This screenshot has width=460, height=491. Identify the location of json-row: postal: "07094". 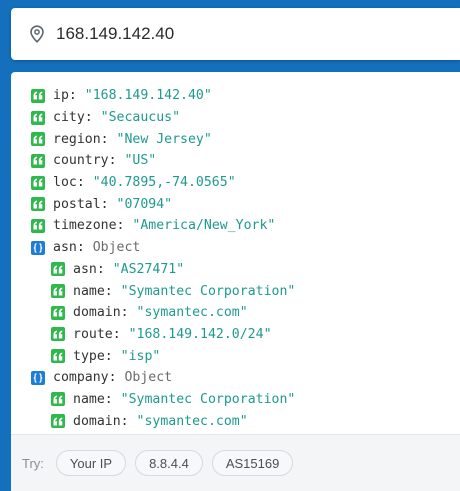
(235, 204).